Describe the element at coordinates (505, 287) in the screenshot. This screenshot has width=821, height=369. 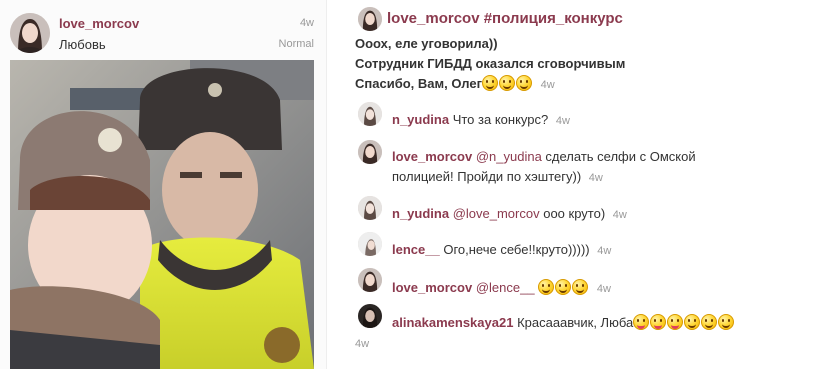
I see `mention-link: @lence__` at that location.